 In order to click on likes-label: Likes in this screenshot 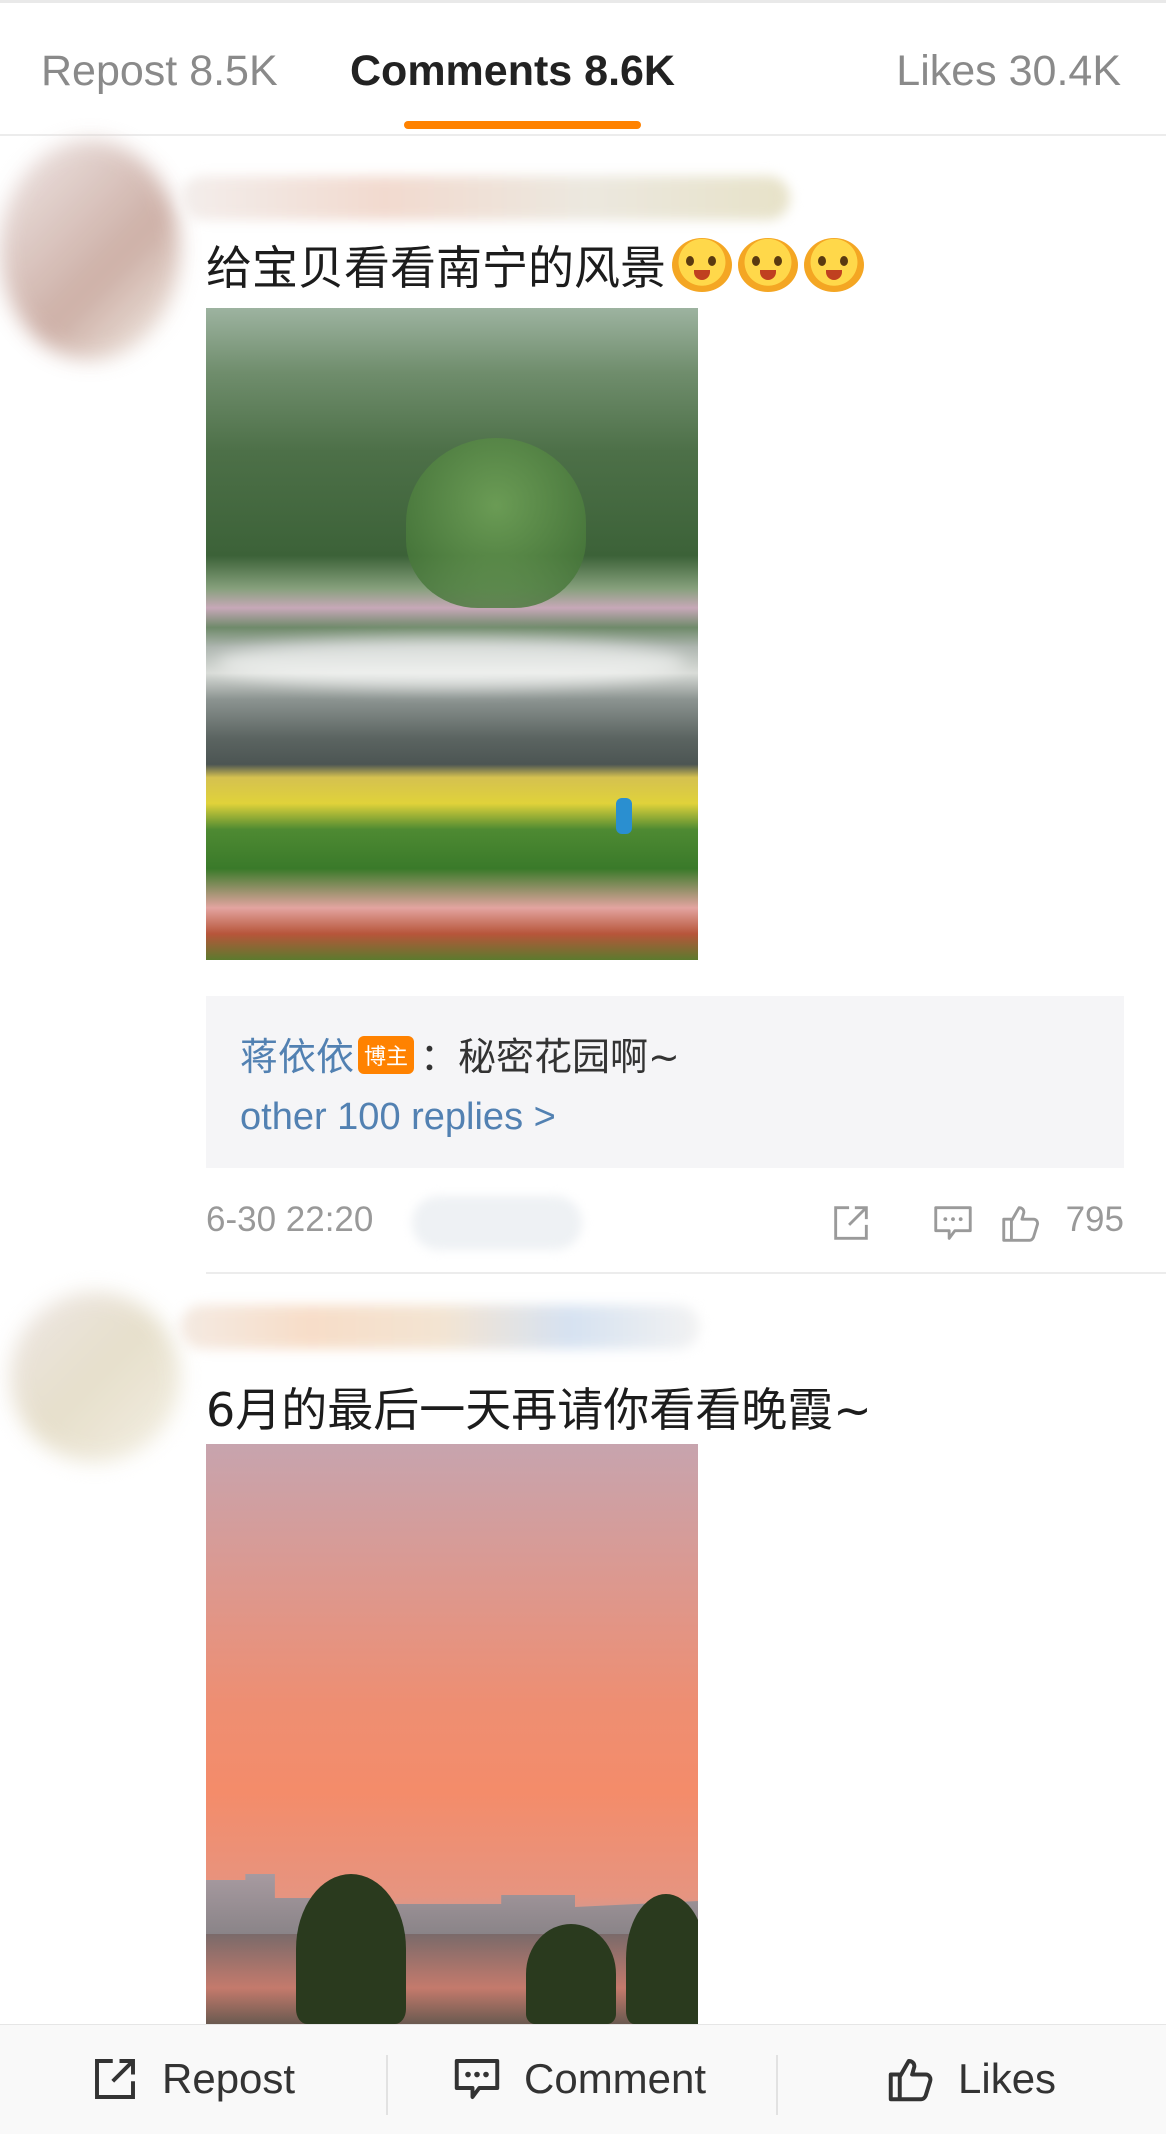, I will do `click(1007, 2078)`.